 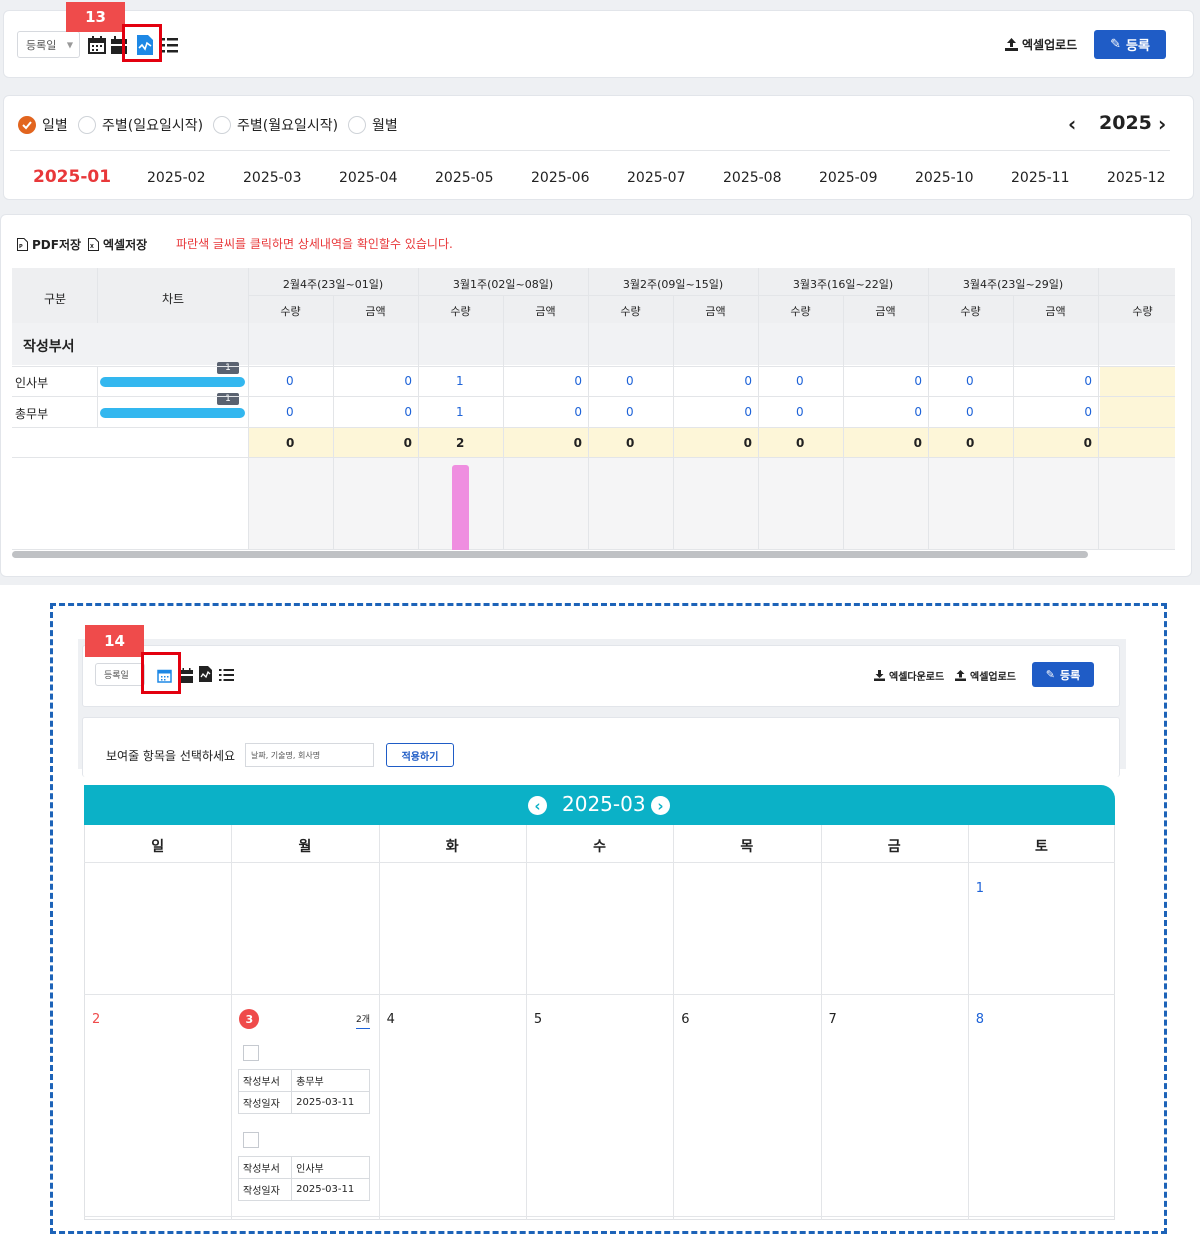 What do you see at coordinates (980, 1019) in the screenshot?
I see `calendar-day: 8` at bounding box center [980, 1019].